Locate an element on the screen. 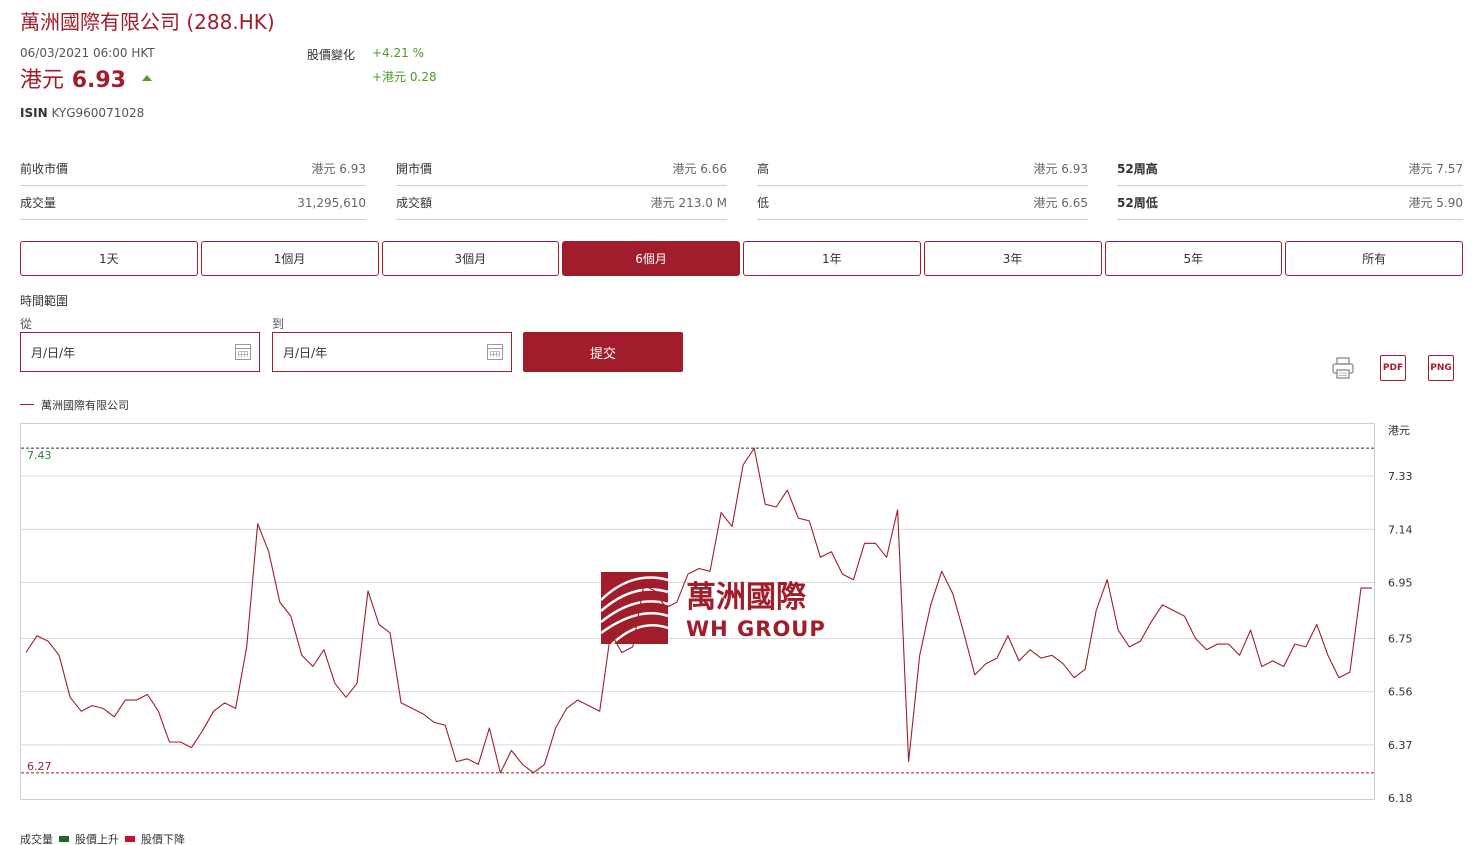  volume-label: 成交量 is located at coordinates (36, 839).